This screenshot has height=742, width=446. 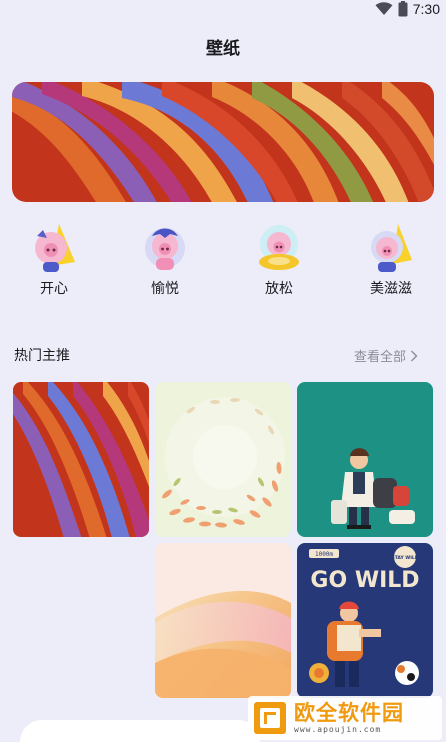 I want to click on go-wild-poster-thumbnail: 1000m STAY WILD GO WILD, so click(x=365, y=620).